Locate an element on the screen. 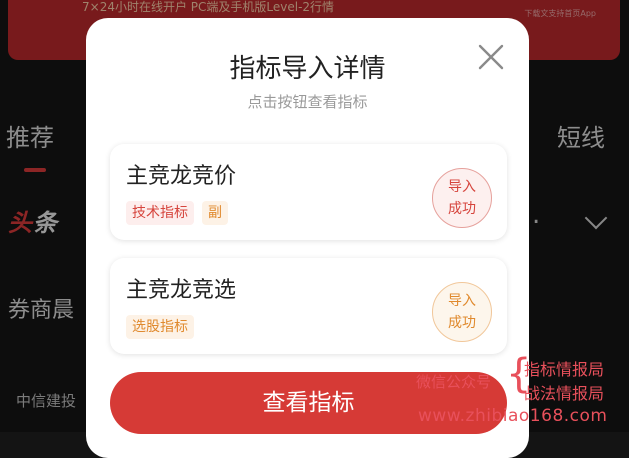  close-button is located at coordinates (491, 57).